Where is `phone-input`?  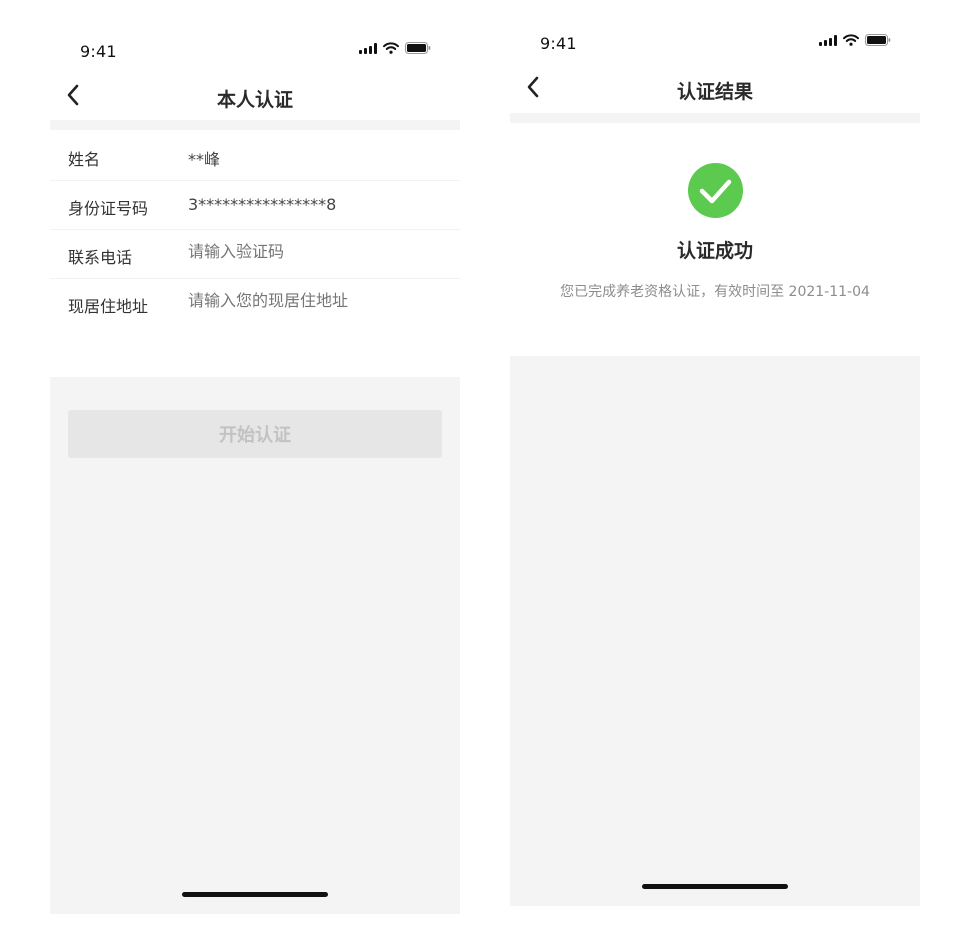 phone-input is located at coordinates (313, 251).